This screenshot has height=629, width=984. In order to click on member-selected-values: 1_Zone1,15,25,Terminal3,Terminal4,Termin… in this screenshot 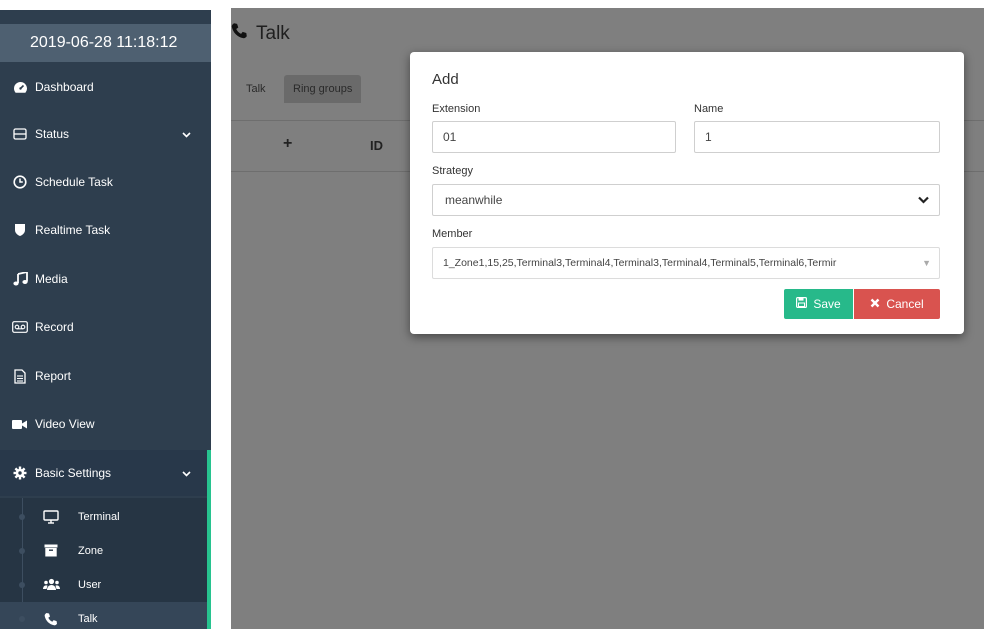, I will do `click(640, 263)`.